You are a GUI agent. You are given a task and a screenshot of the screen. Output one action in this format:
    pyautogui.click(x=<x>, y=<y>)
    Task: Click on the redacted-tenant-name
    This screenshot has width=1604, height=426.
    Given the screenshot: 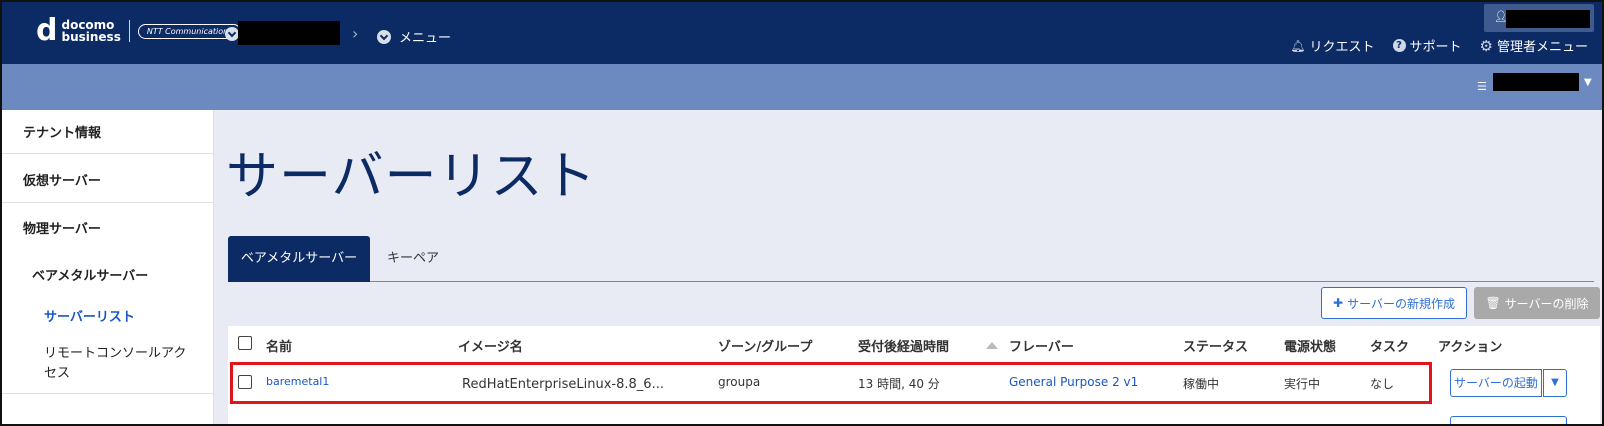 What is the action you would take?
    pyautogui.click(x=289, y=33)
    